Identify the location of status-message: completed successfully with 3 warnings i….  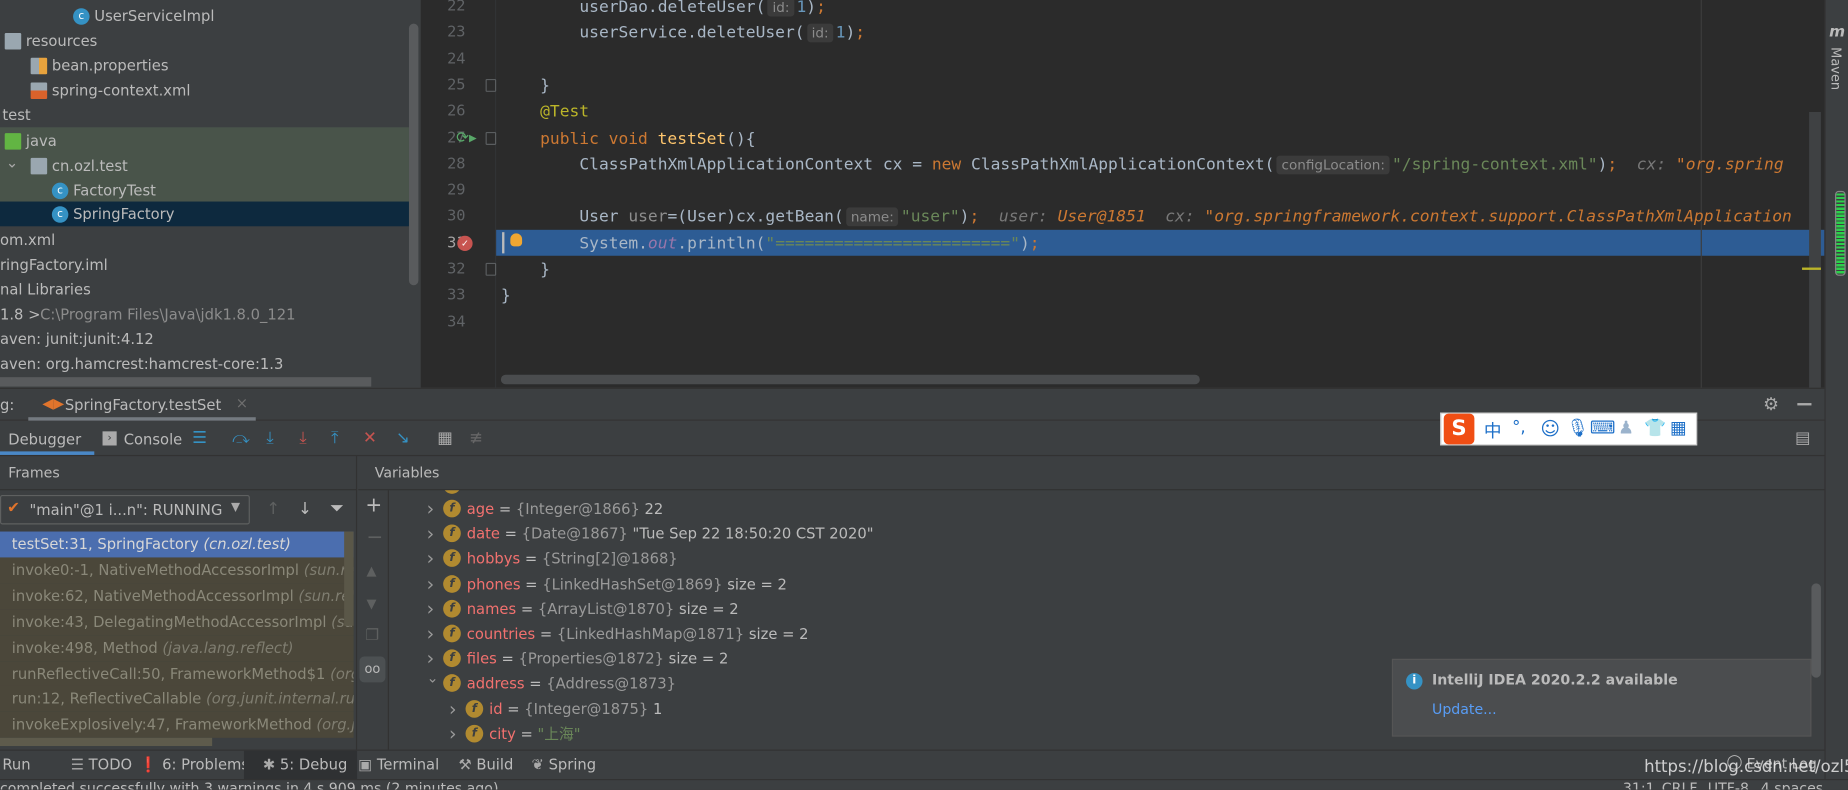
(249, 784).